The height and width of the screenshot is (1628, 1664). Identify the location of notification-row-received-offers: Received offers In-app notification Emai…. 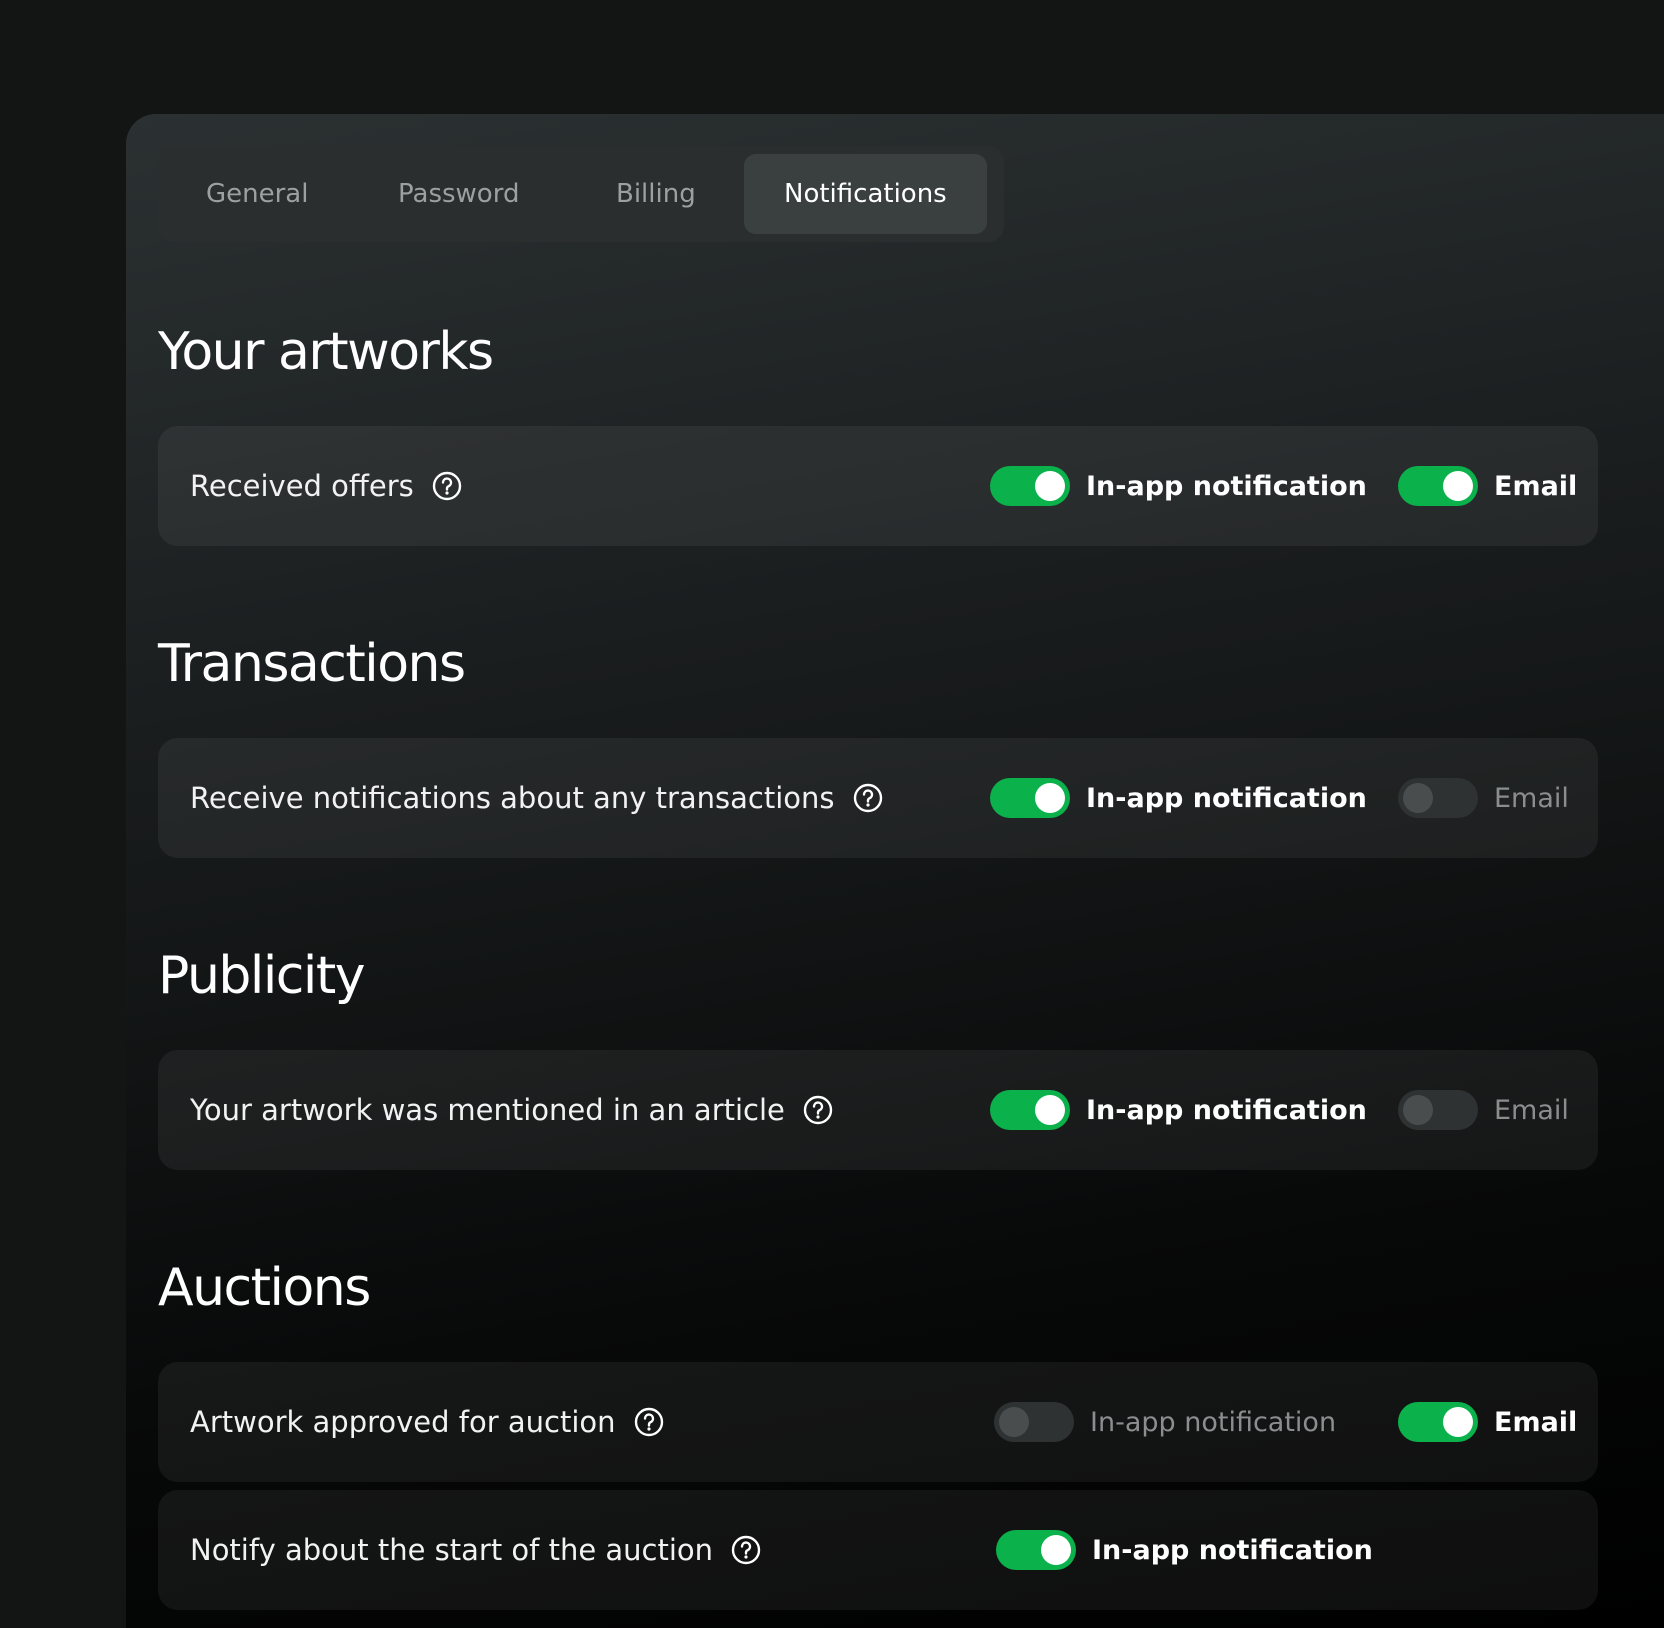
(878, 486).